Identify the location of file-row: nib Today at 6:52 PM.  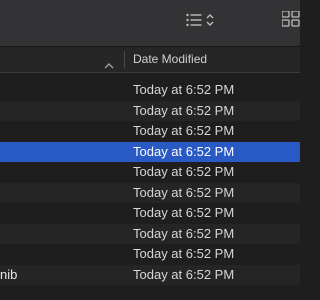
(150, 274).